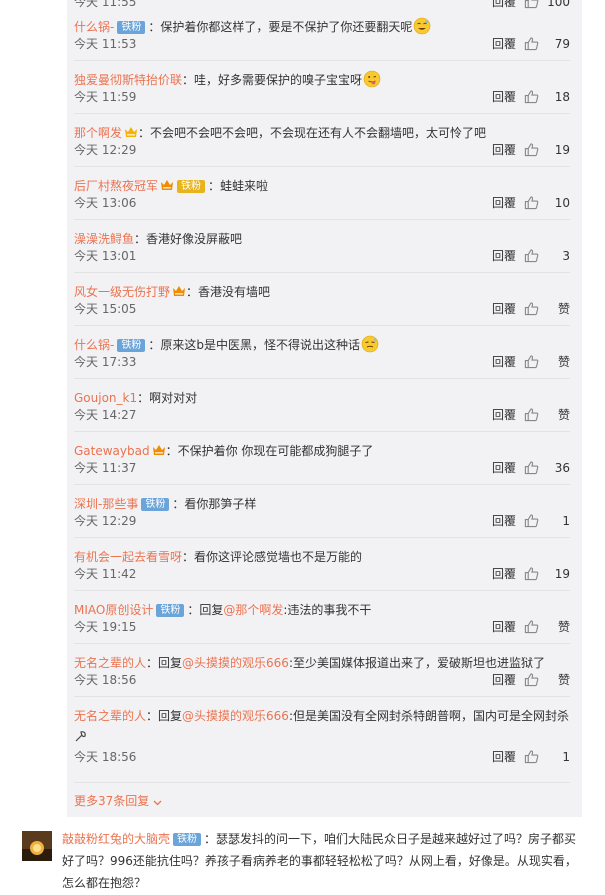 The height and width of the screenshot is (895, 605). What do you see at coordinates (370, 344) in the screenshot?
I see `sweat-emoji-icon` at bounding box center [370, 344].